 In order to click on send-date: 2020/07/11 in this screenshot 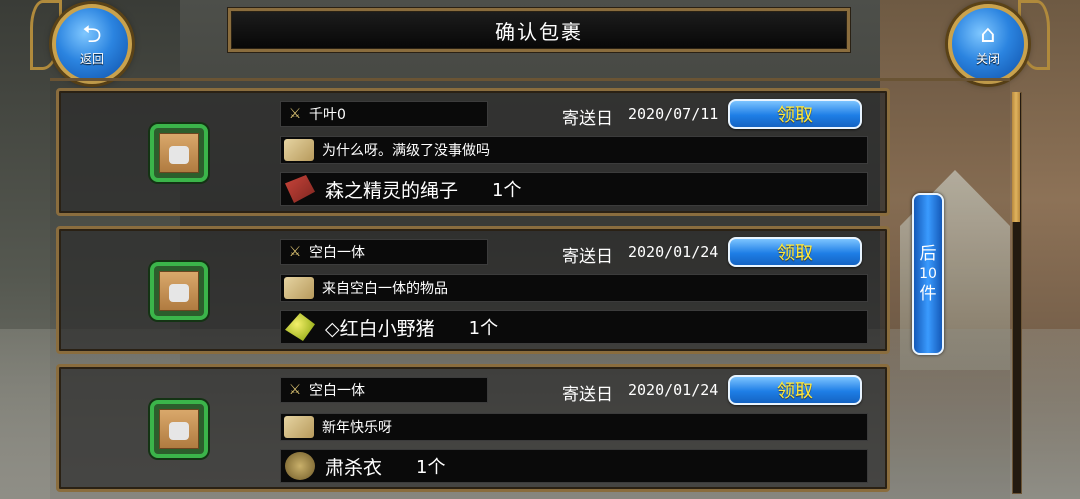, I will do `click(673, 114)`.